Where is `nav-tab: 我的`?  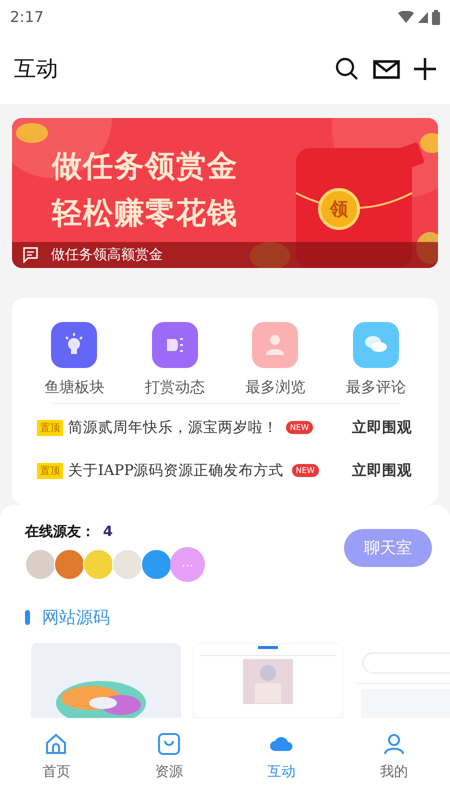 nav-tab: 我的 is located at coordinates (394, 759).